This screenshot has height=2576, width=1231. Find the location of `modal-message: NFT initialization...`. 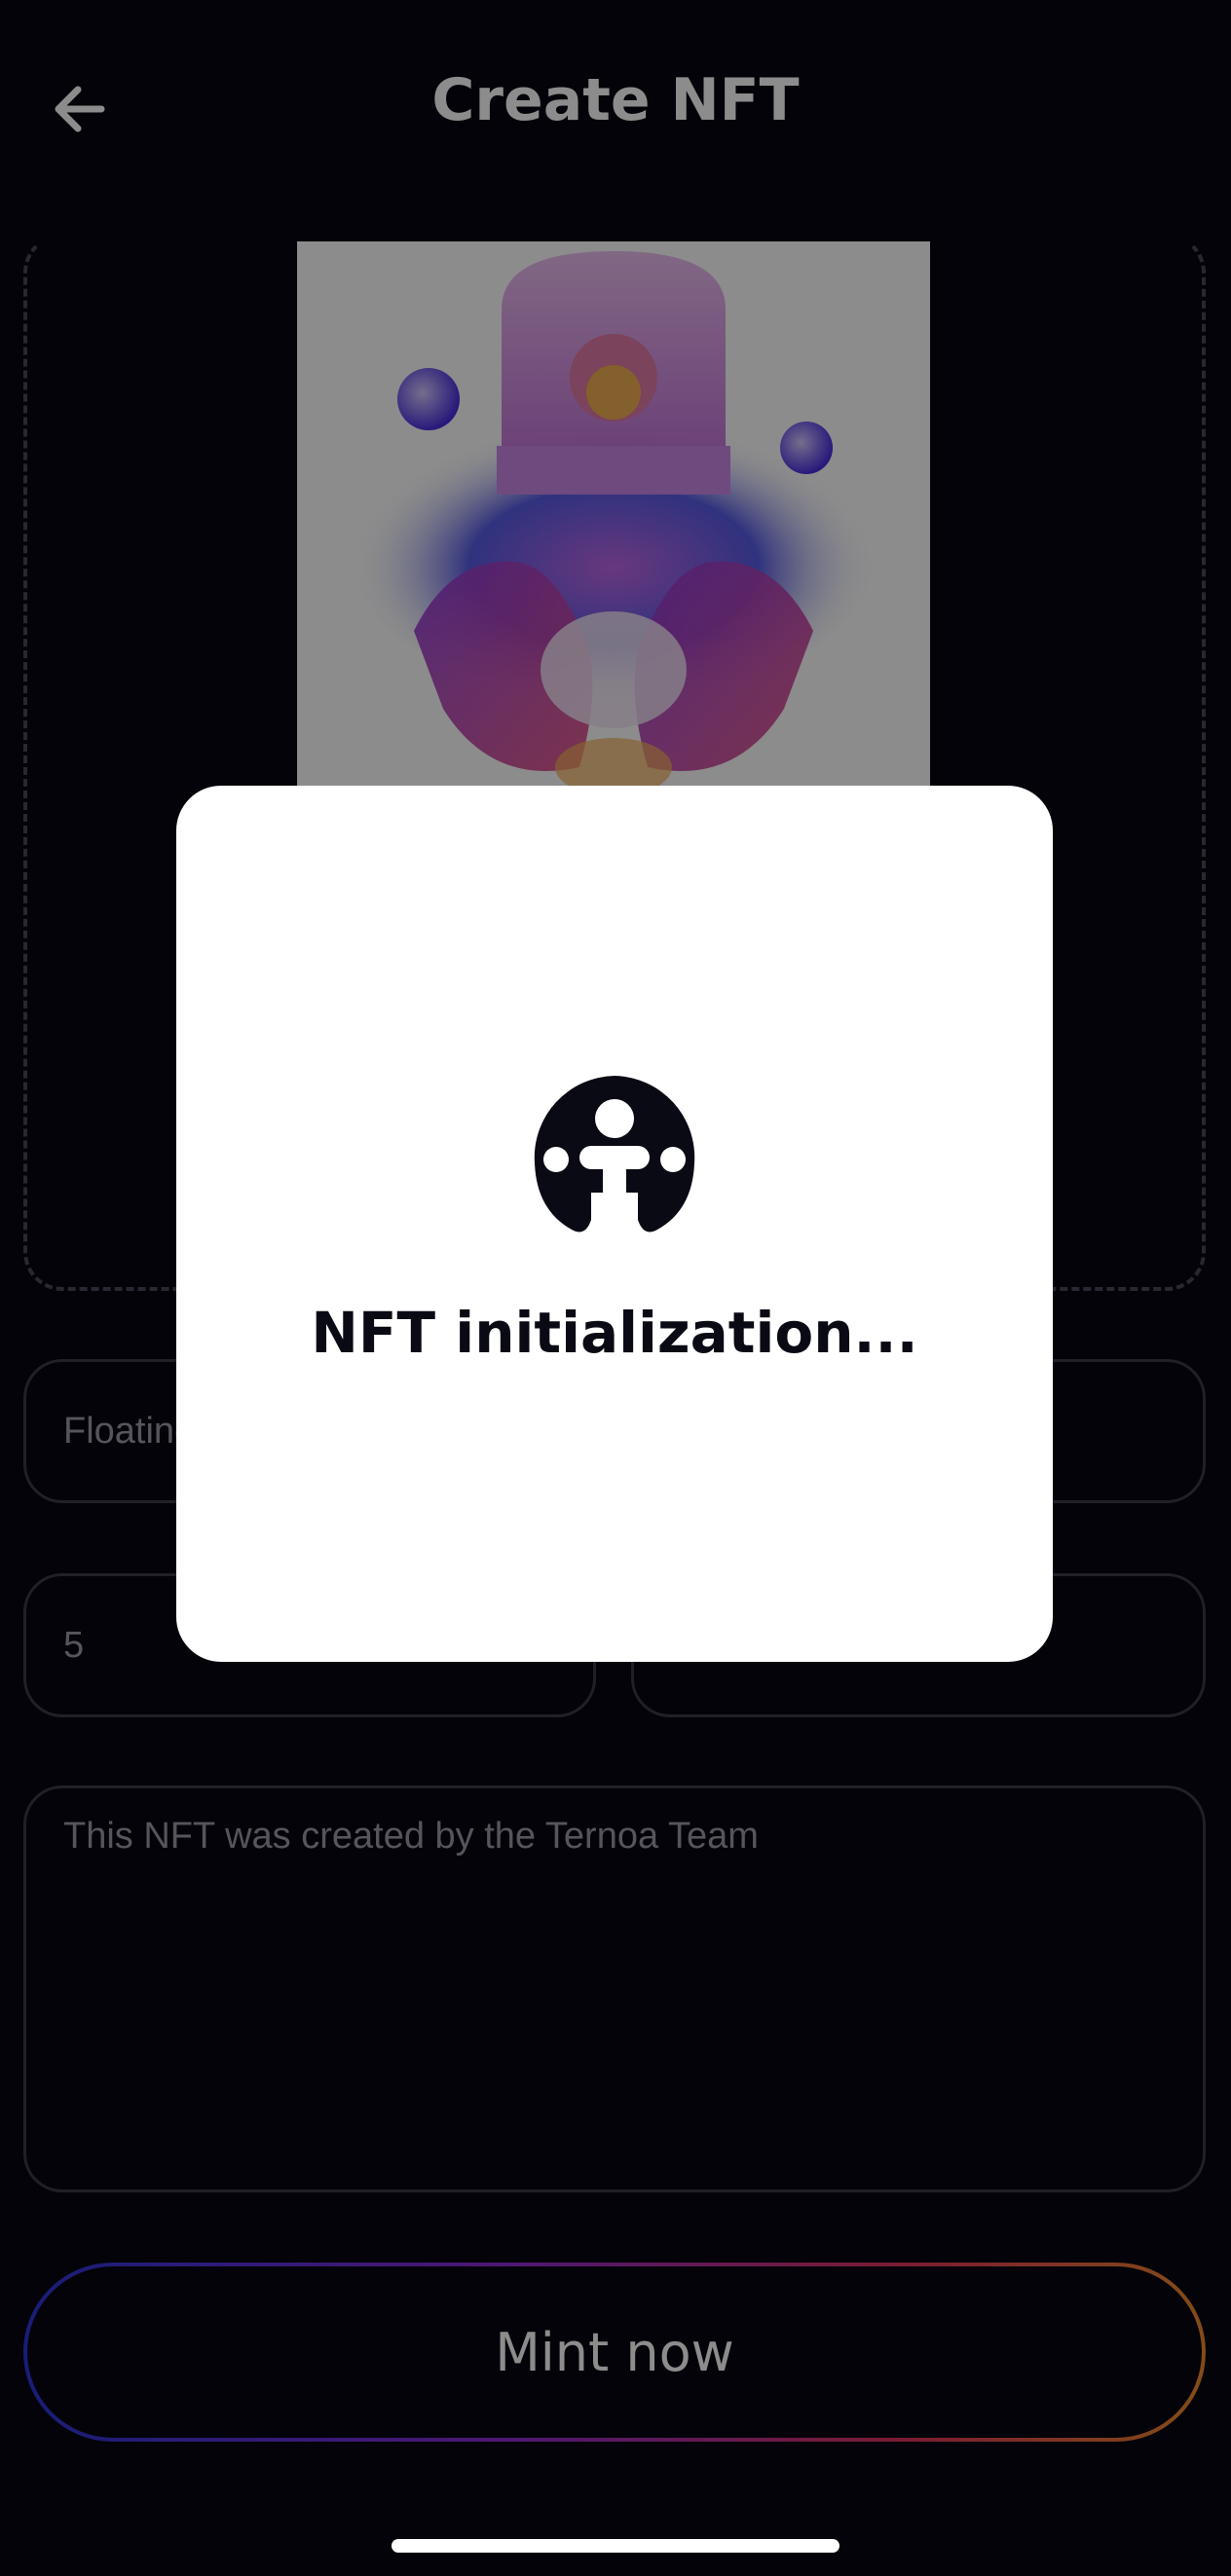

modal-message: NFT initialization... is located at coordinates (614, 1333).